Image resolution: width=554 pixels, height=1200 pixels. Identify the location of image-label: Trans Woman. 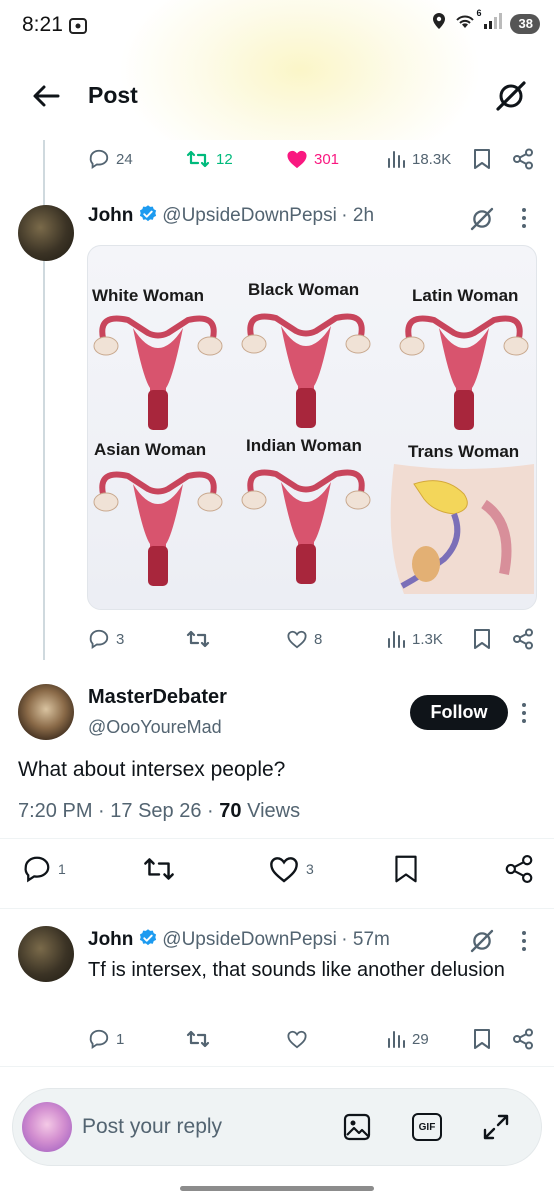
(464, 451).